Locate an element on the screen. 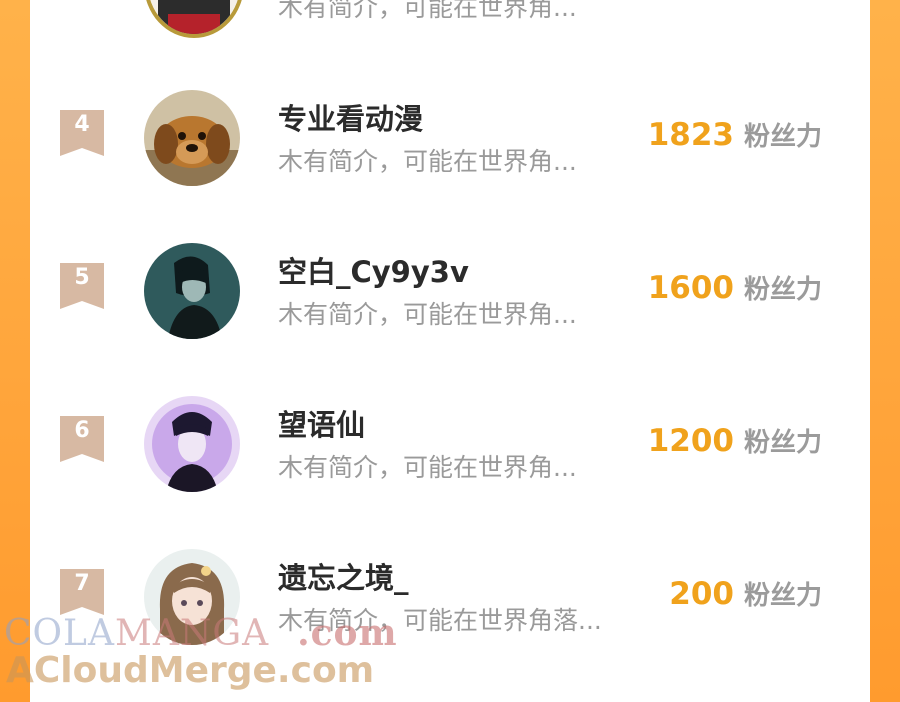 The image size is (900, 702). rank-badge-icon: 7 is located at coordinates (82, 592).